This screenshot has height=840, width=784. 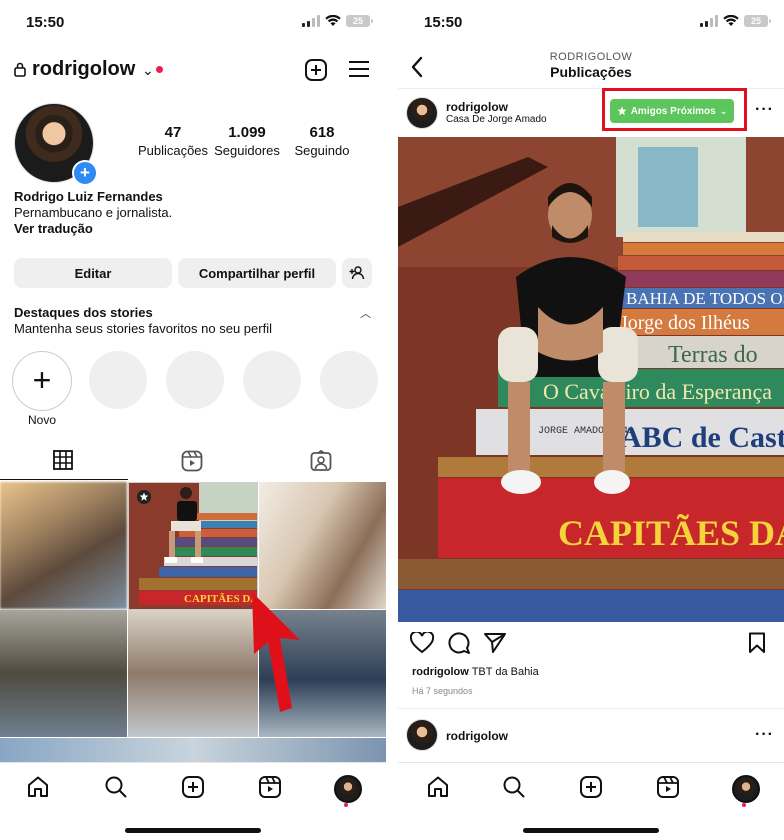 What do you see at coordinates (322, 150) in the screenshot?
I see `stat-following-label: Seguindo` at bounding box center [322, 150].